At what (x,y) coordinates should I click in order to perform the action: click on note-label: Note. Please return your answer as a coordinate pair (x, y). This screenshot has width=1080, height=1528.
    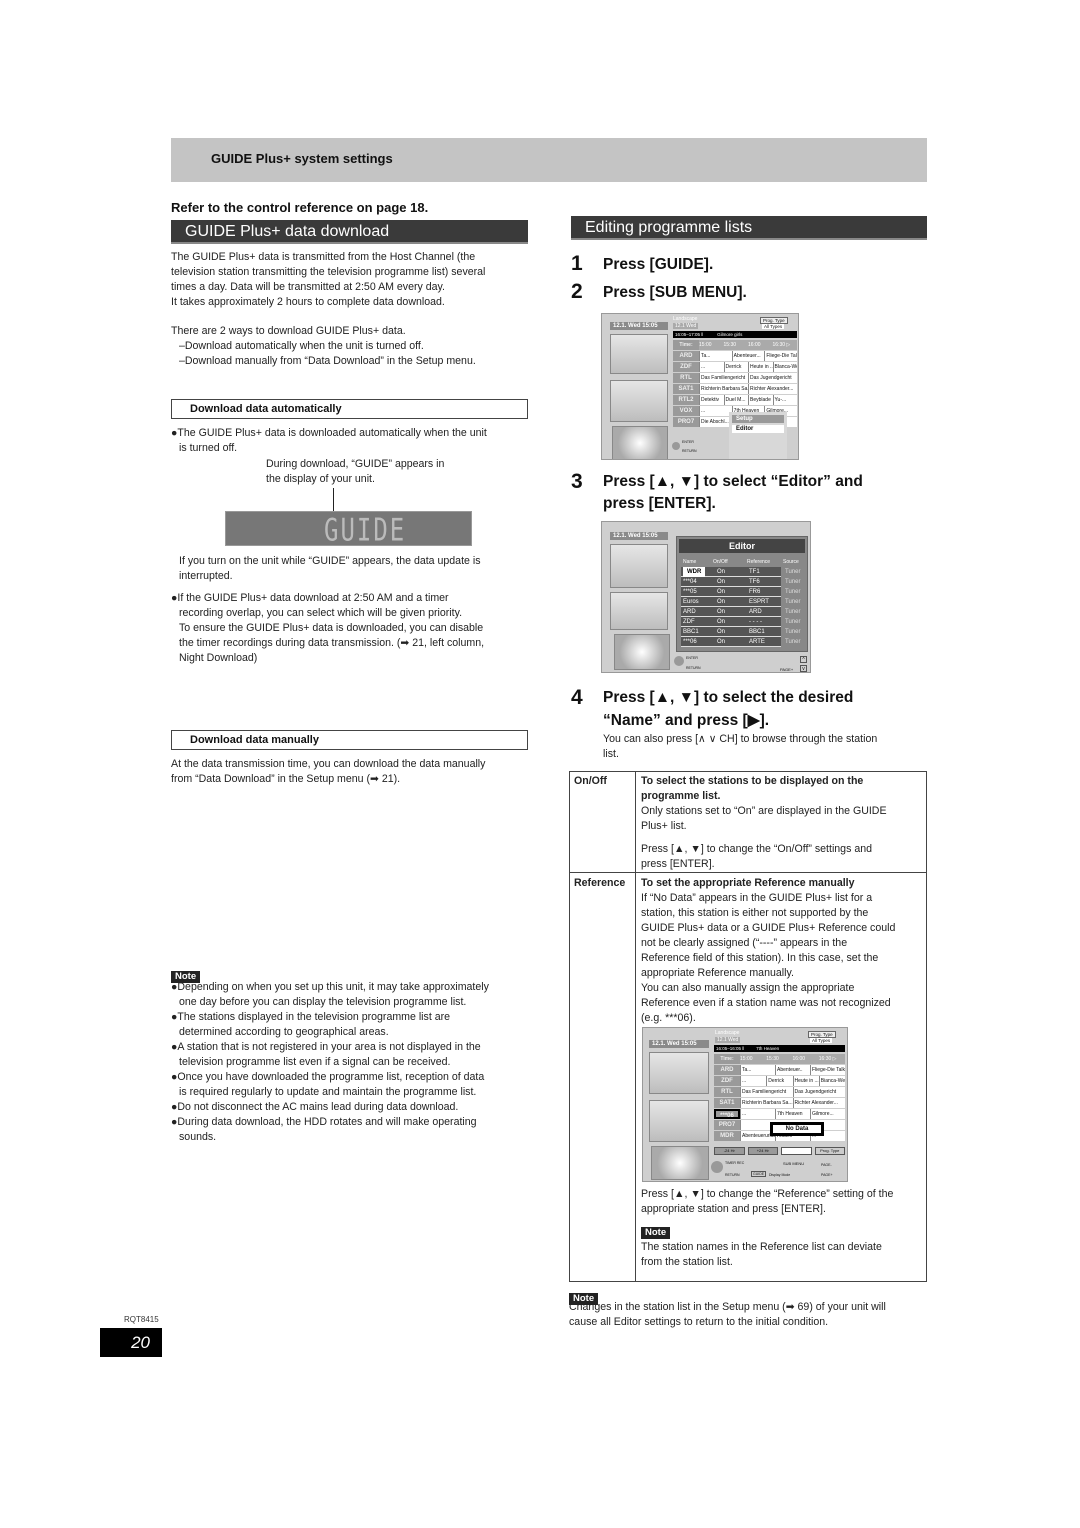
    Looking at the image, I should click on (656, 1233).